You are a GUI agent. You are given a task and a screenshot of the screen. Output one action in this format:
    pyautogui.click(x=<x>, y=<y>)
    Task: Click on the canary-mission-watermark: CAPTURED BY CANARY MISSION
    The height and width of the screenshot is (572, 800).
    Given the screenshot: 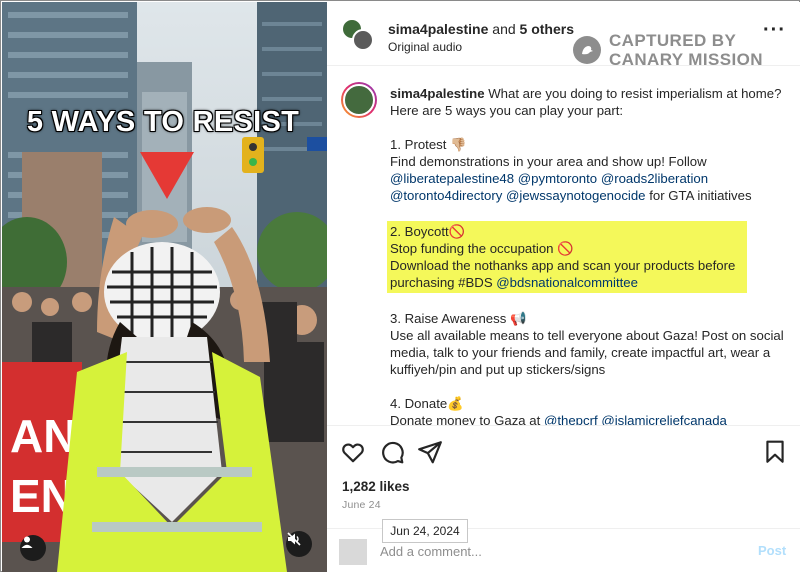 What is the action you would take?
    pyautogui.click(x=670, y=51)
    